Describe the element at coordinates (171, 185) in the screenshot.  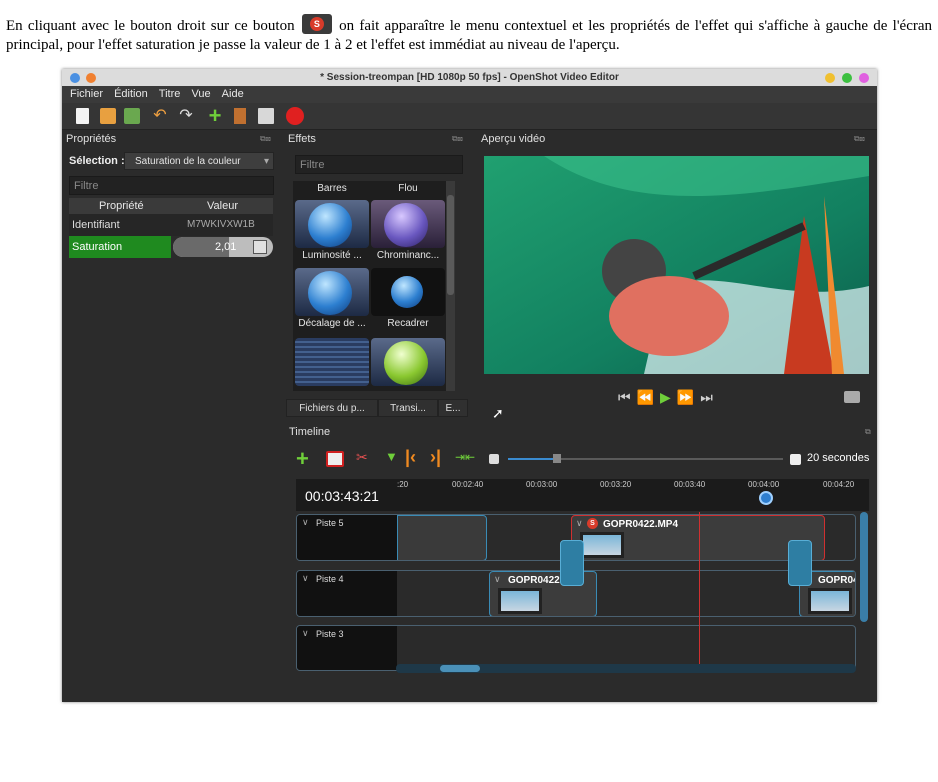
I see `properties-filter-input: Filtre` at that location.